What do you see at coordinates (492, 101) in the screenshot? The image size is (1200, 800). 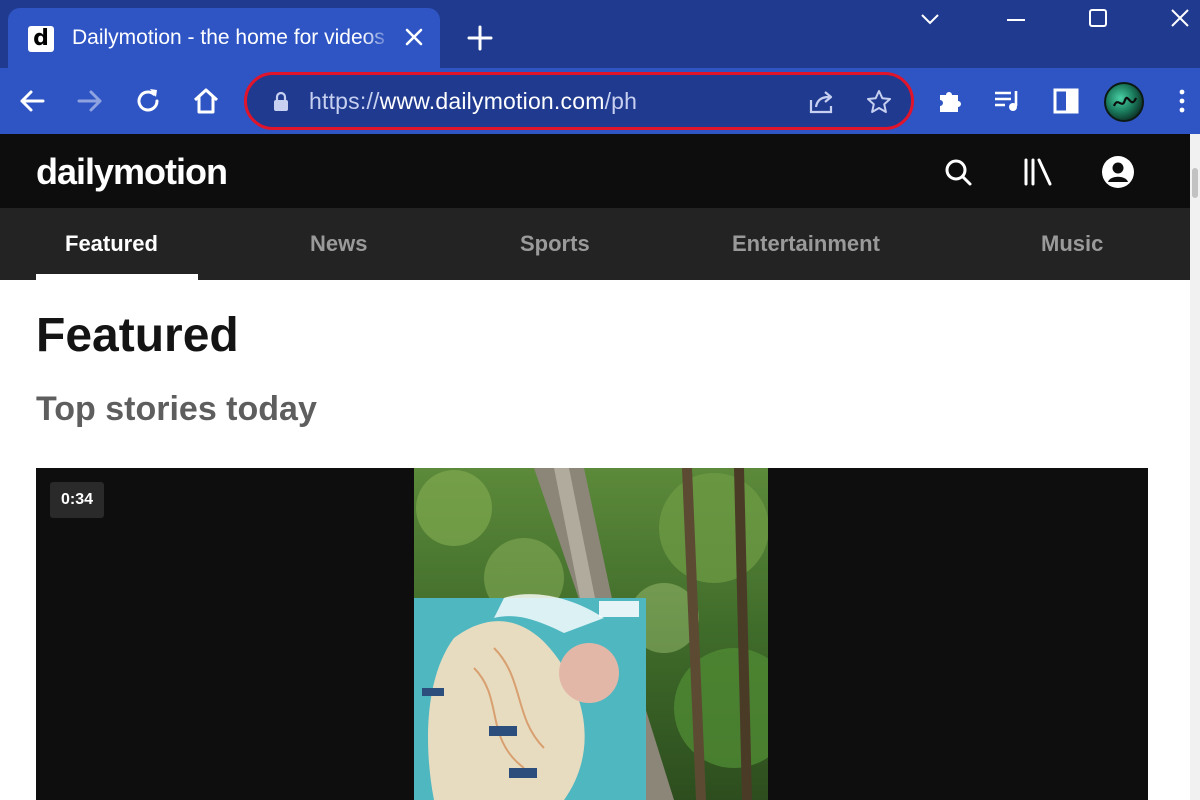 I see `url-host: www.dailymotion.com` at bounding box center [492, 101].